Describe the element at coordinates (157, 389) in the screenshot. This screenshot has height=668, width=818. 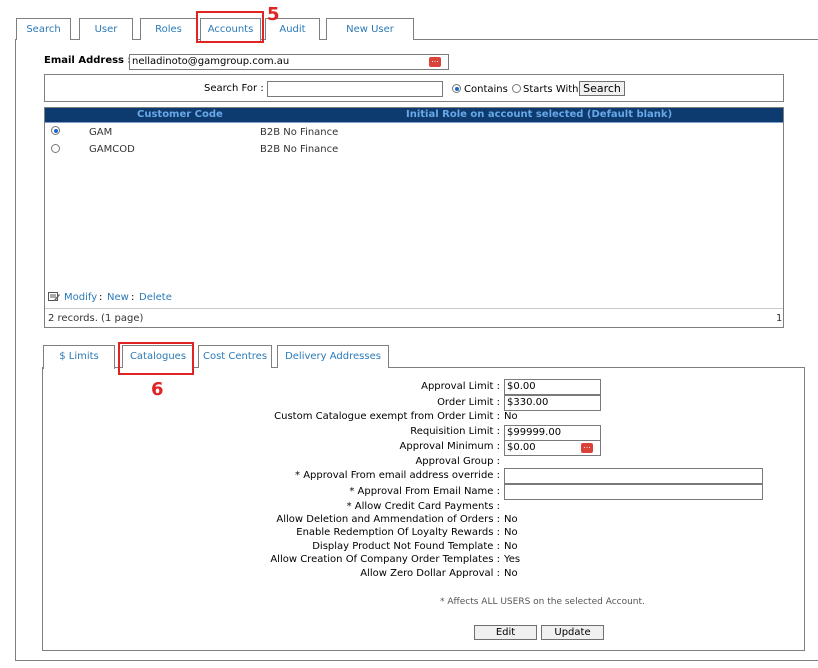
I see `annotation-step-6: 6` at that location.